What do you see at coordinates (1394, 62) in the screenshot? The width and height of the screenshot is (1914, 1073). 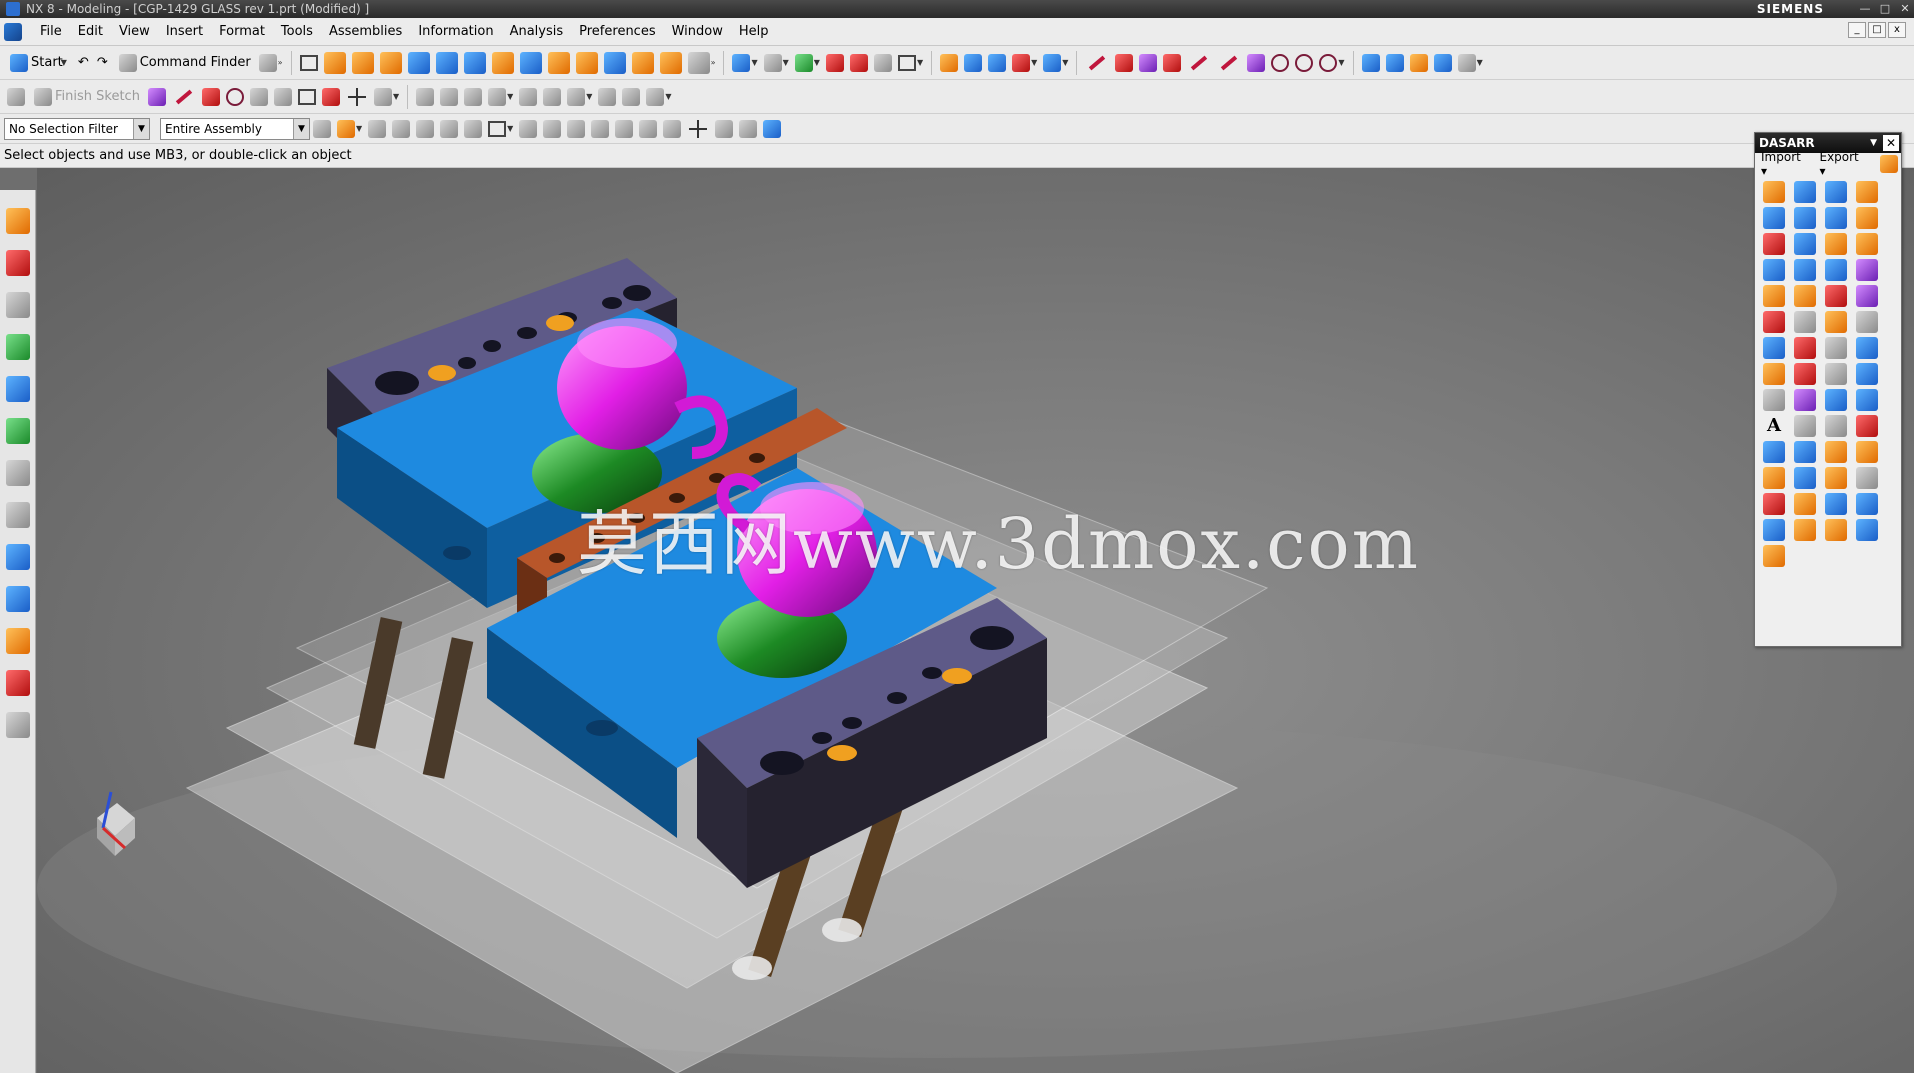 I see `through-curves-icon` at bounding box center [1394, 62].